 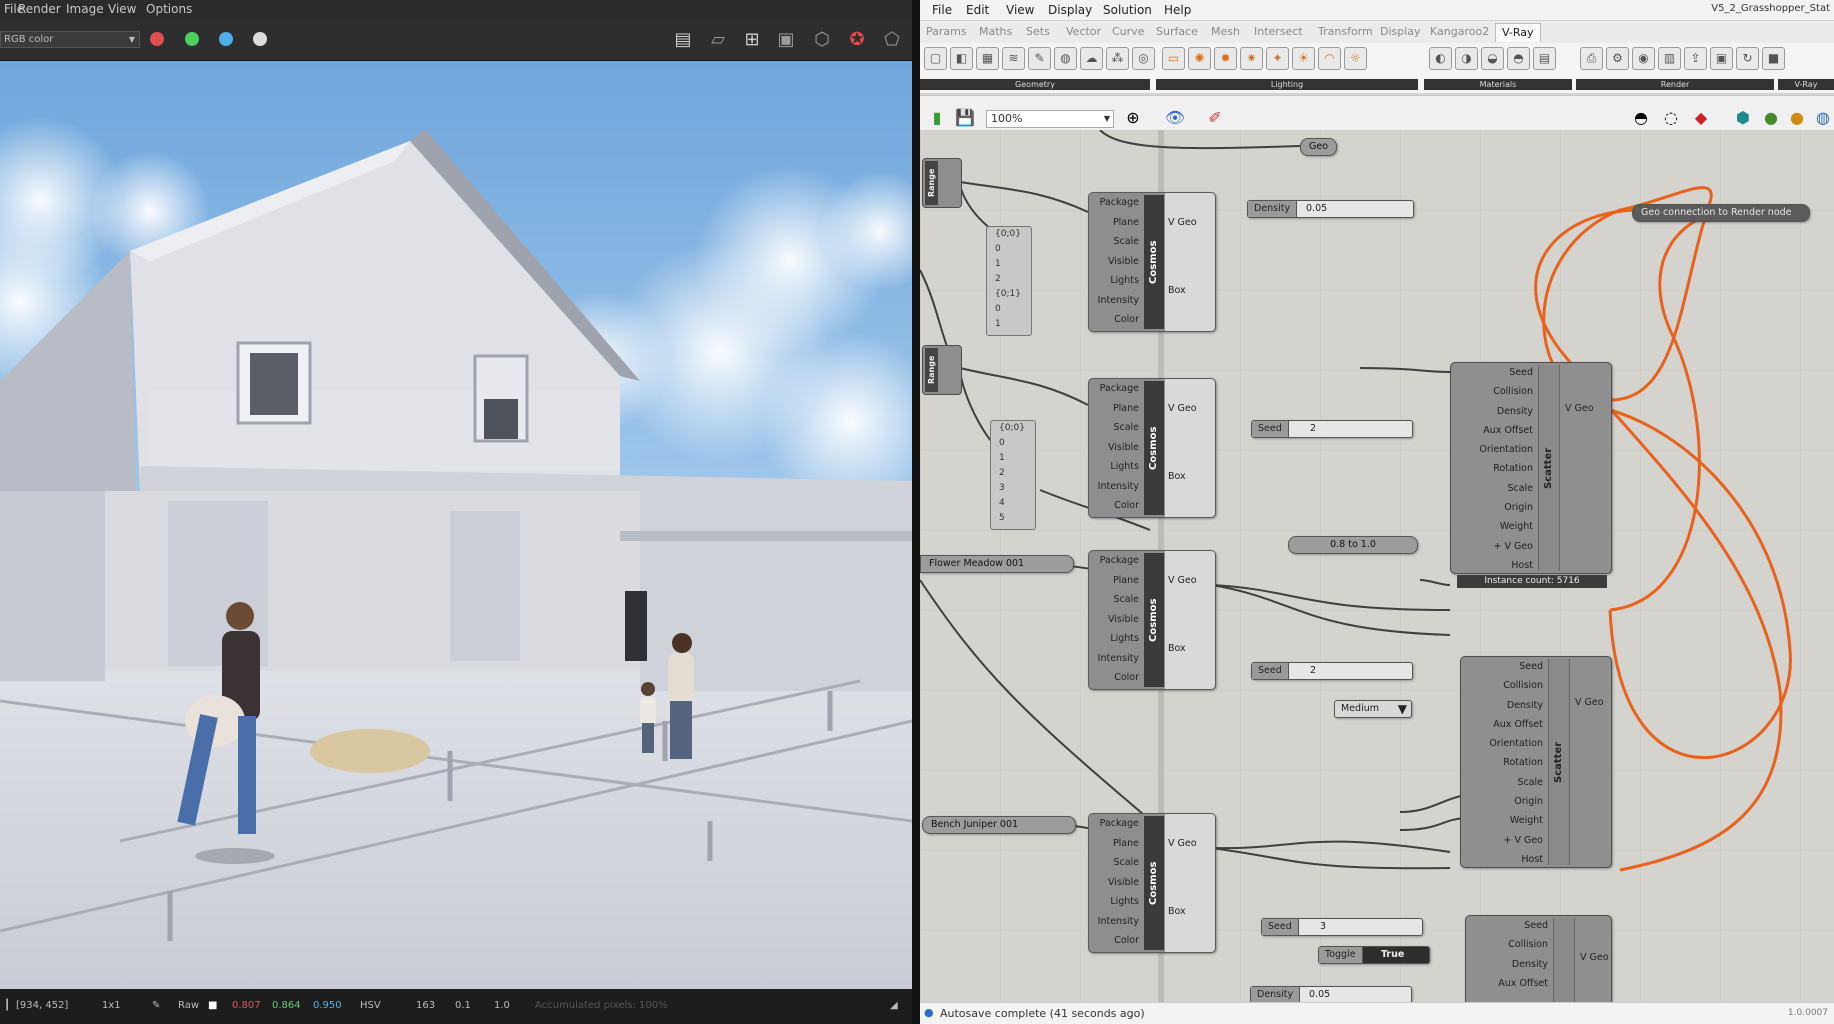 I want to click on viewport-icon: ▥, so click(x=1669, y=58).